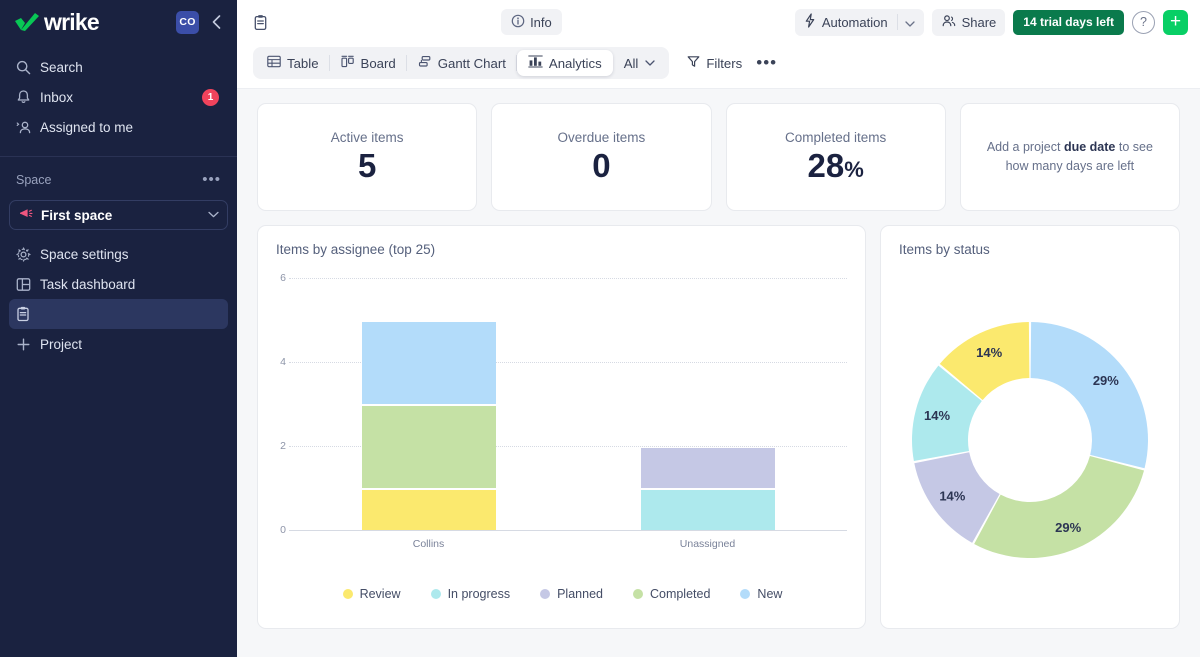 The height and width of the screenshot is (657, 1200). What do you see at coordinates (640, 63) in the screenshot?
I see `tab-all: All` at bounding box center [640, 63].